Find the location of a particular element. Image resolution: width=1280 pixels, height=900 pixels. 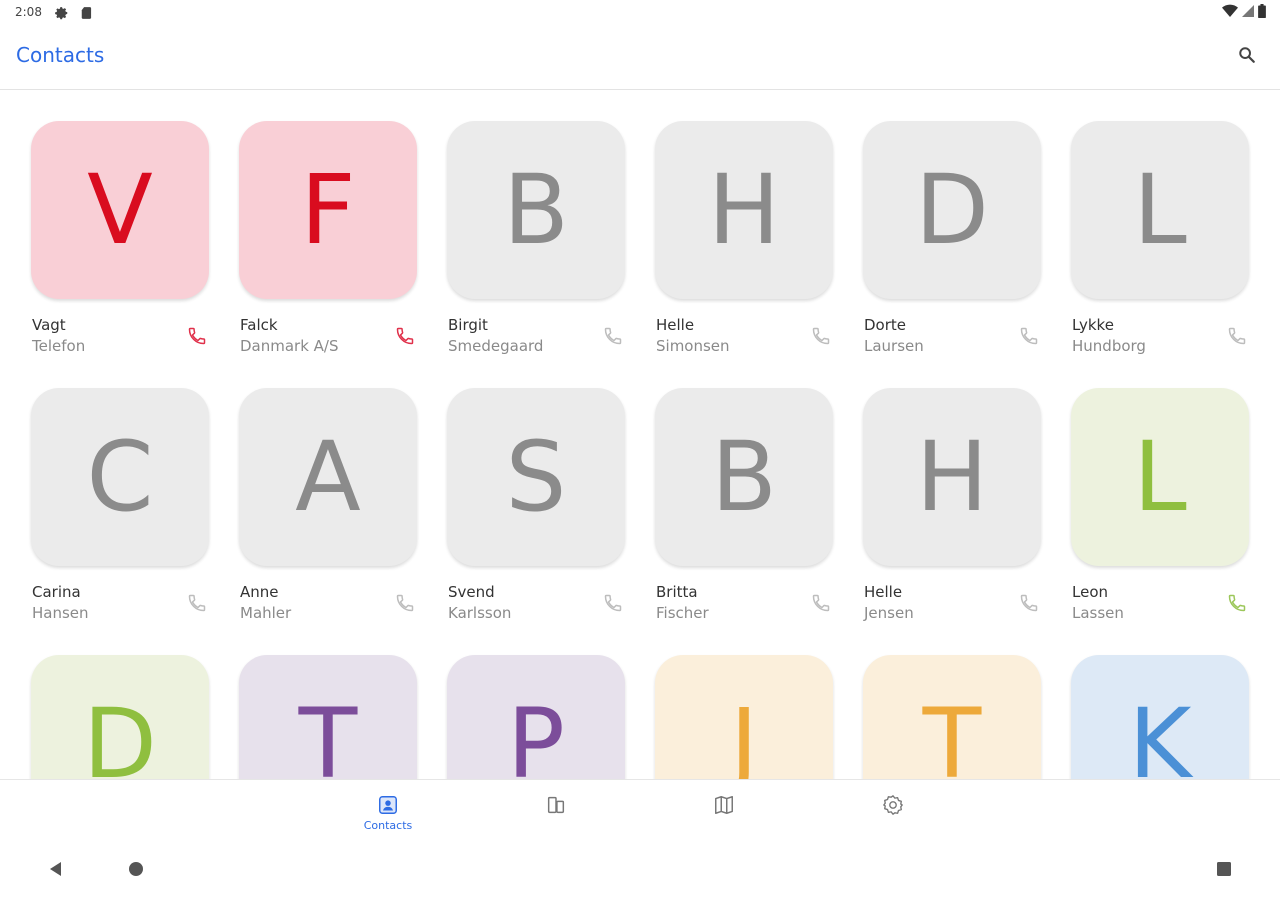

contact-info: Leon Lassen is located at coordinates (1160, 603).